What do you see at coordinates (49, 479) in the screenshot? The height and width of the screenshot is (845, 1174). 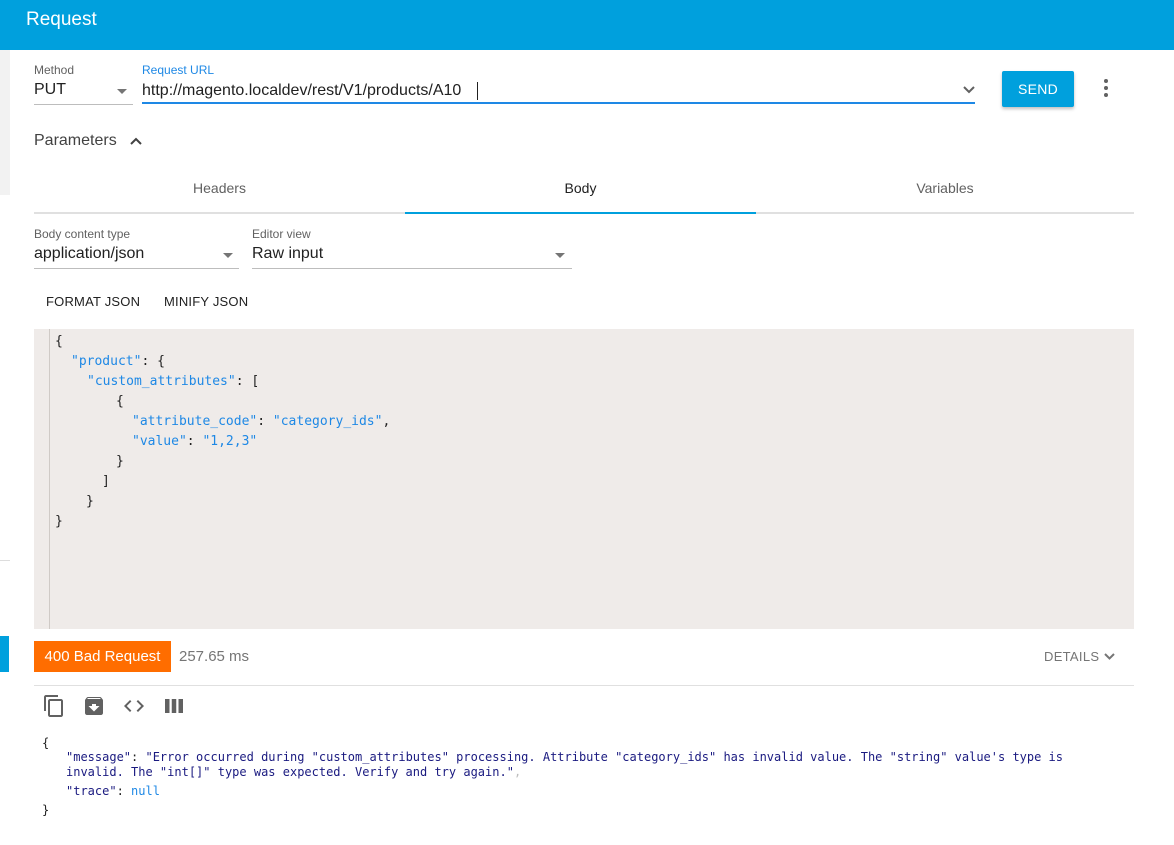 I see `editor-gutter` at bounding box center [49, 479].